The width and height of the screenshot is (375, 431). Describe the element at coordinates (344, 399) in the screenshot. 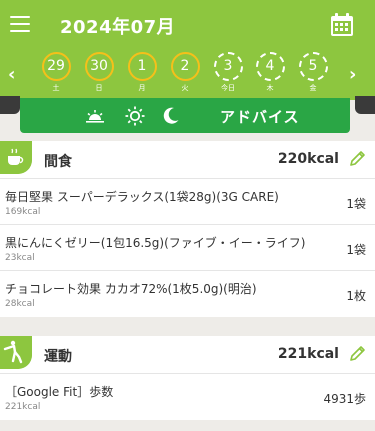

I see `exercise-quantity: 4931歩` at that location.